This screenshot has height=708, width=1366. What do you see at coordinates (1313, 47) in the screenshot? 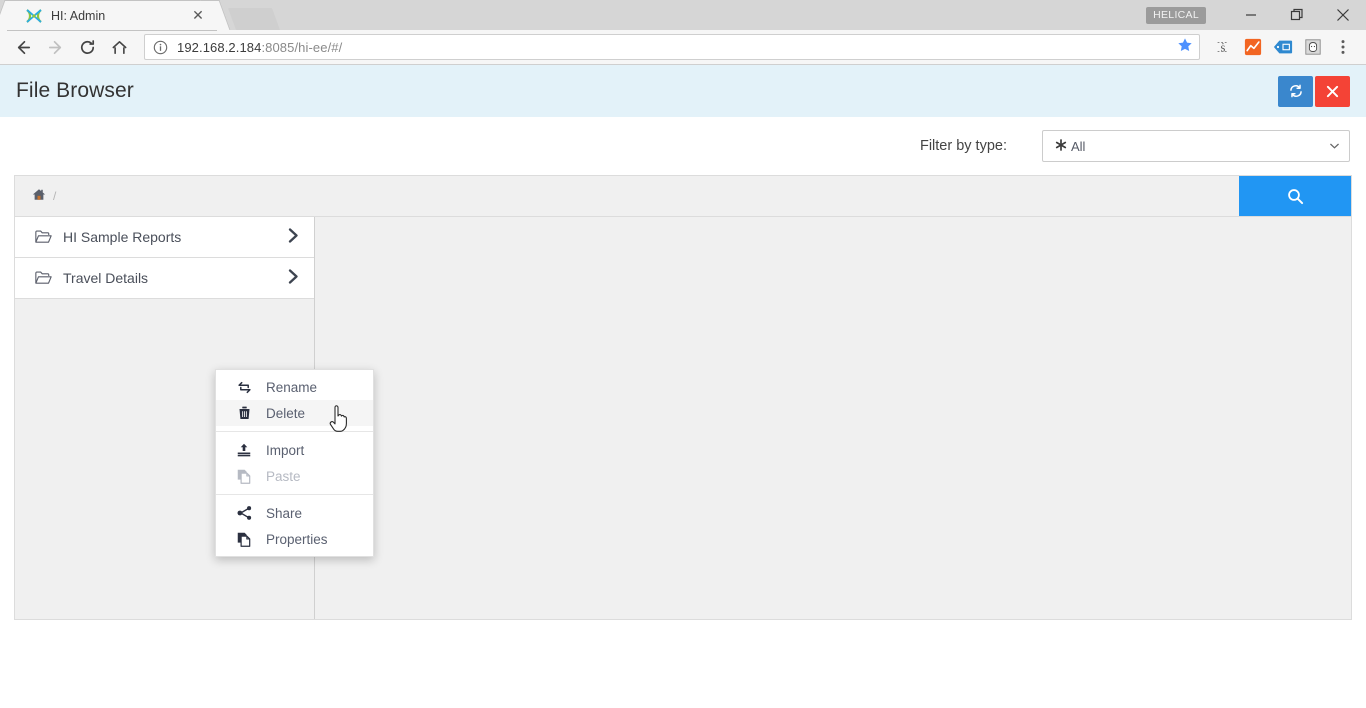
I see `shield-extension-icon` at bounding box center [1313, 47].